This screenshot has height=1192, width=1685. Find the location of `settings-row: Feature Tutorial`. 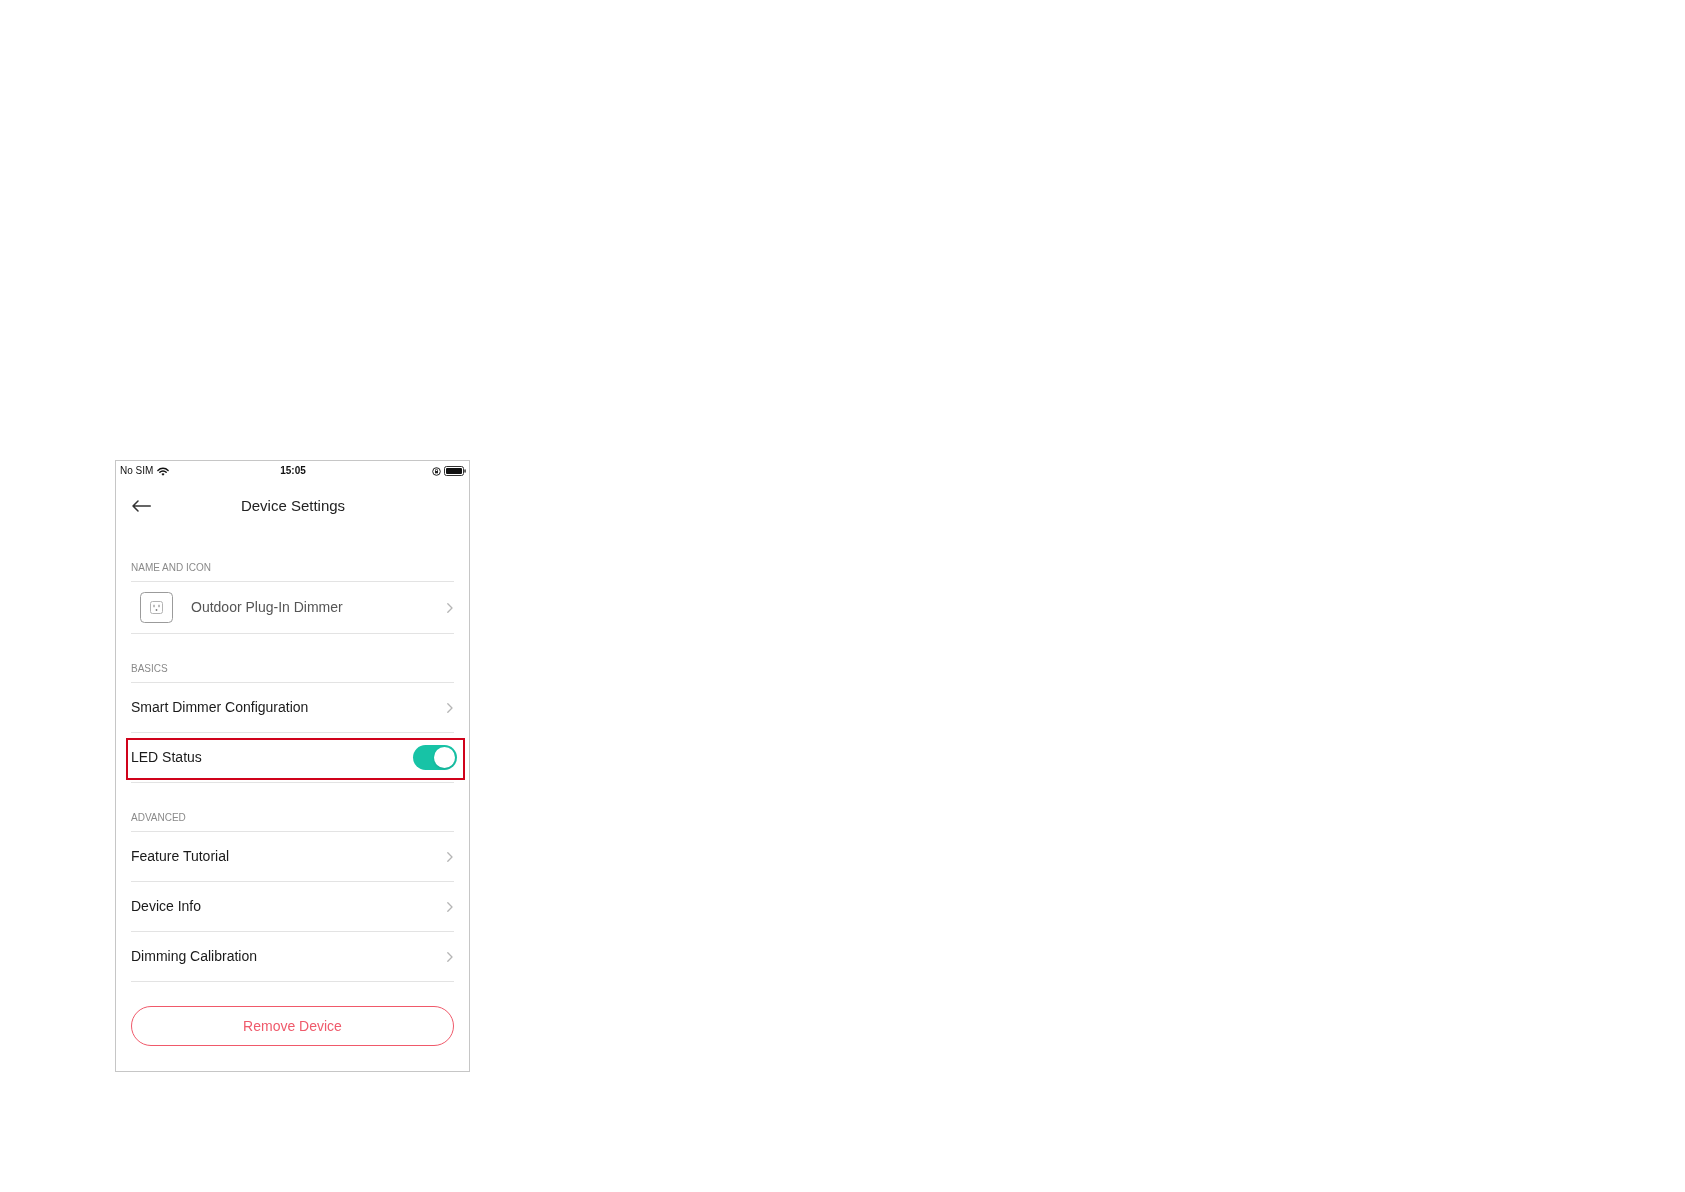

settings-row: Feature Tutorial is located at coordinates (292, 856).